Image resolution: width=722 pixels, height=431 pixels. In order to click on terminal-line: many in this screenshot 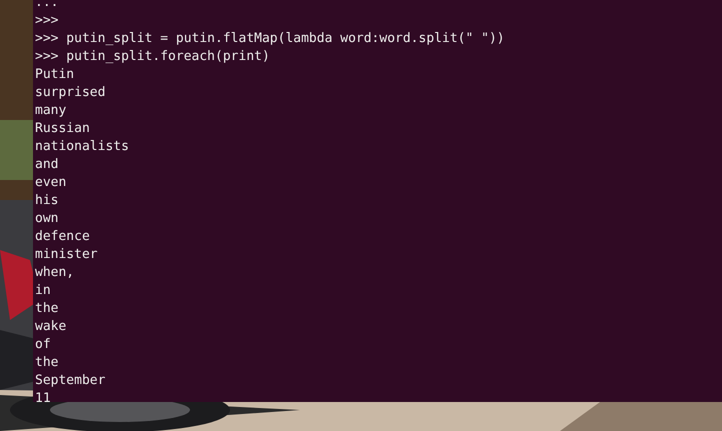, I will do `click(51, 111)`.